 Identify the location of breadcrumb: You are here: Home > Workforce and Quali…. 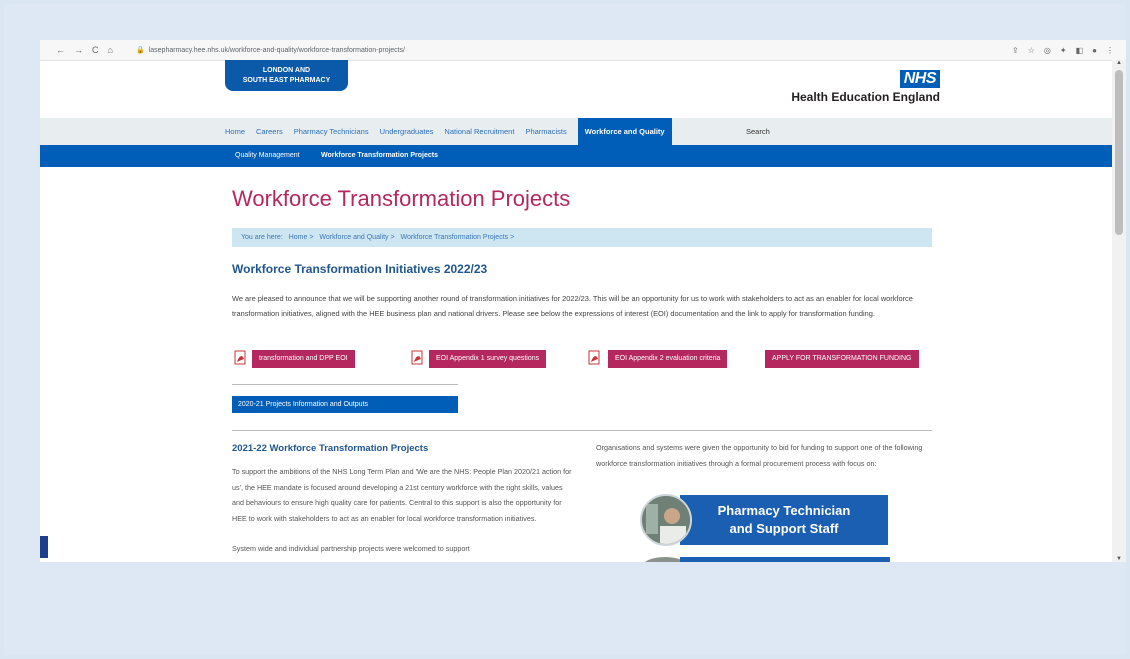
(582, 237).